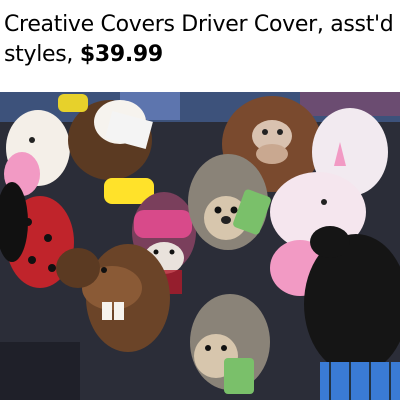 This screenshot has width=400, height=400. What do you see at coordinates (360, 381) in the screenshot?
I see `blue-bin` at bounding box center [360, 381].